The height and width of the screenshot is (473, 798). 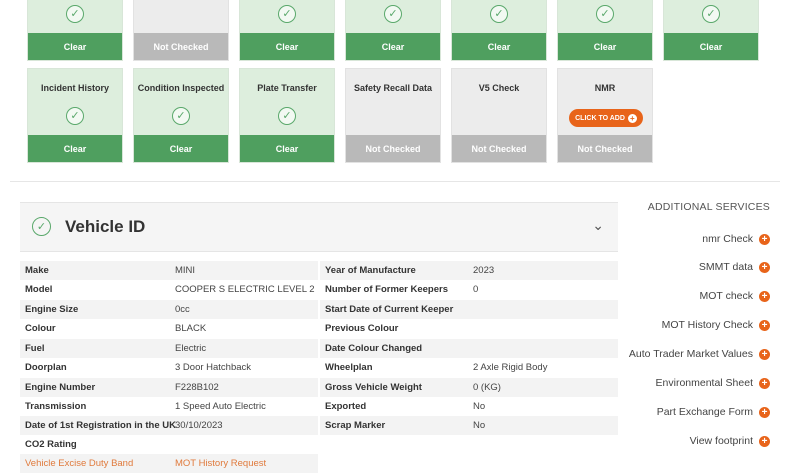 I want to click on row-value: 0, so click(x=476, y=289).